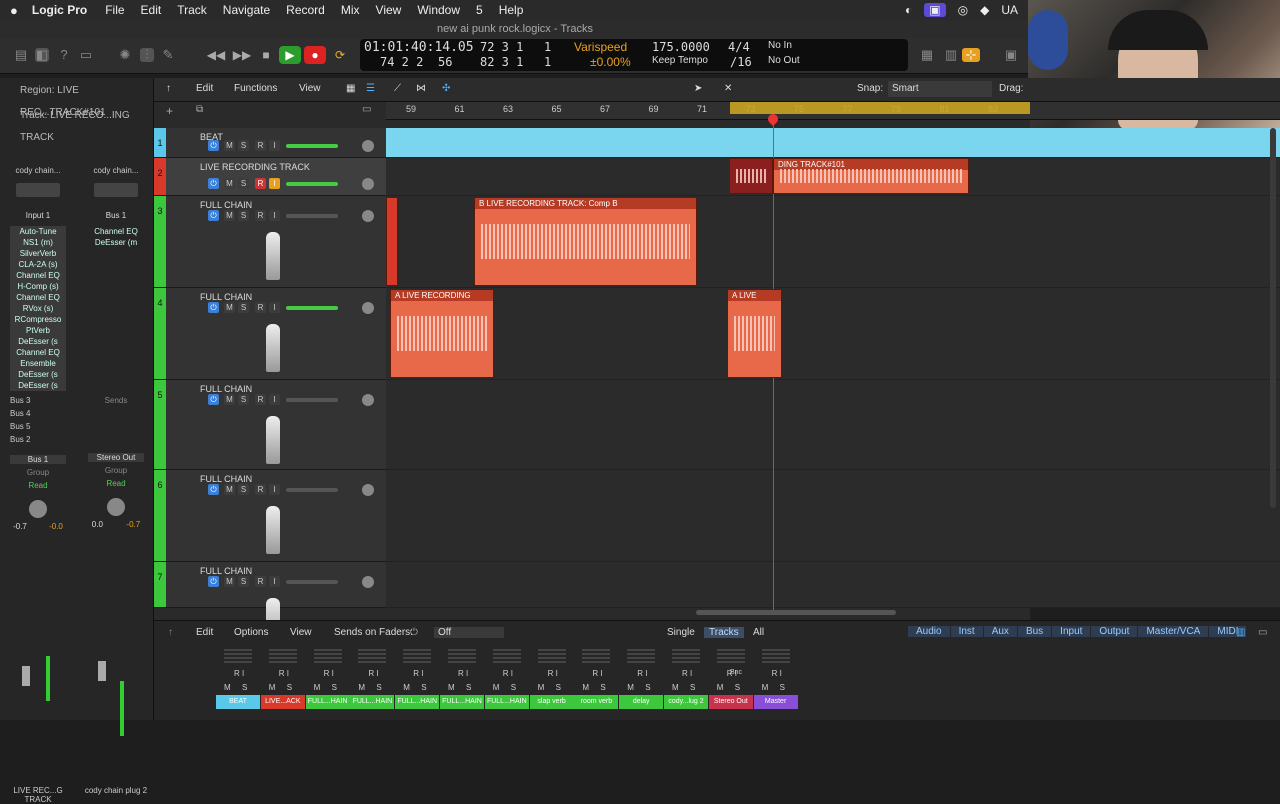 Image resolution: width=1280 pixels, height=804 pixels. I want to click on menu-window: Window, so click(438, 10).